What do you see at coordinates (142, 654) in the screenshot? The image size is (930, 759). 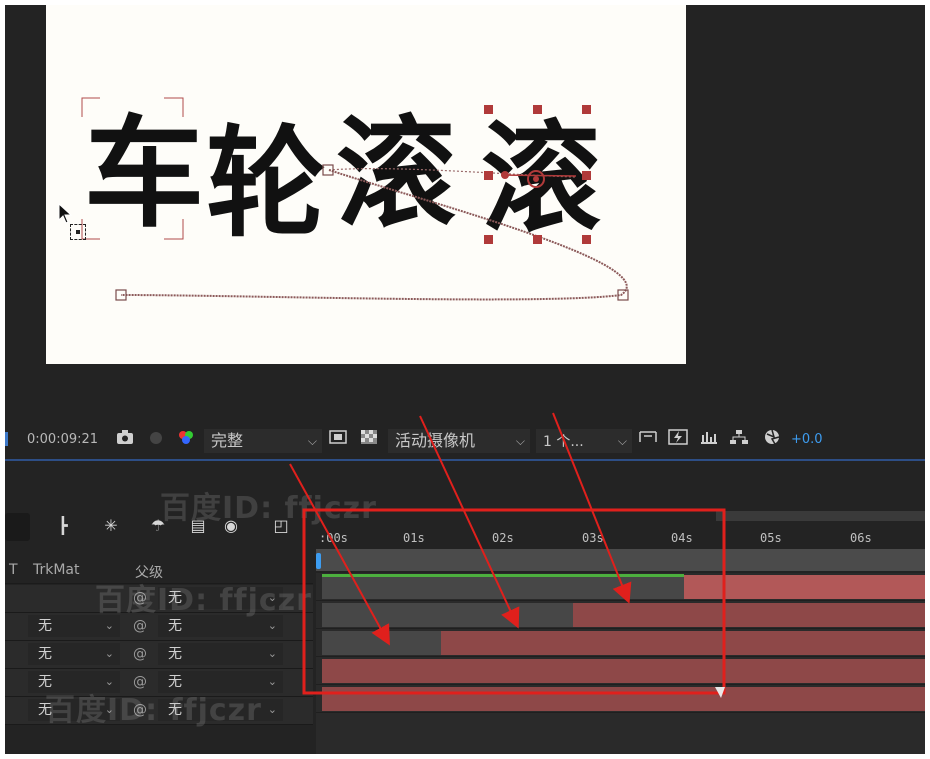 I see `pick-whip-icon: @` at bounding box center [142, 654].